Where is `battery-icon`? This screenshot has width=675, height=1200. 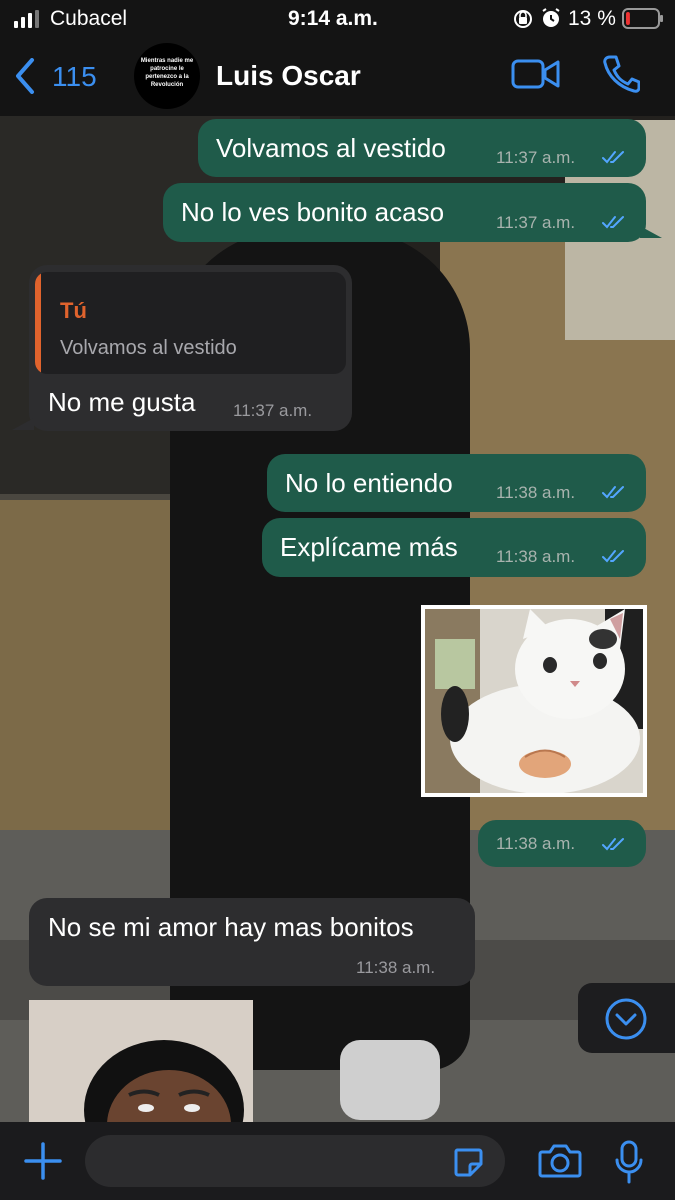 battery-icon is located at coordinates (642, 18).